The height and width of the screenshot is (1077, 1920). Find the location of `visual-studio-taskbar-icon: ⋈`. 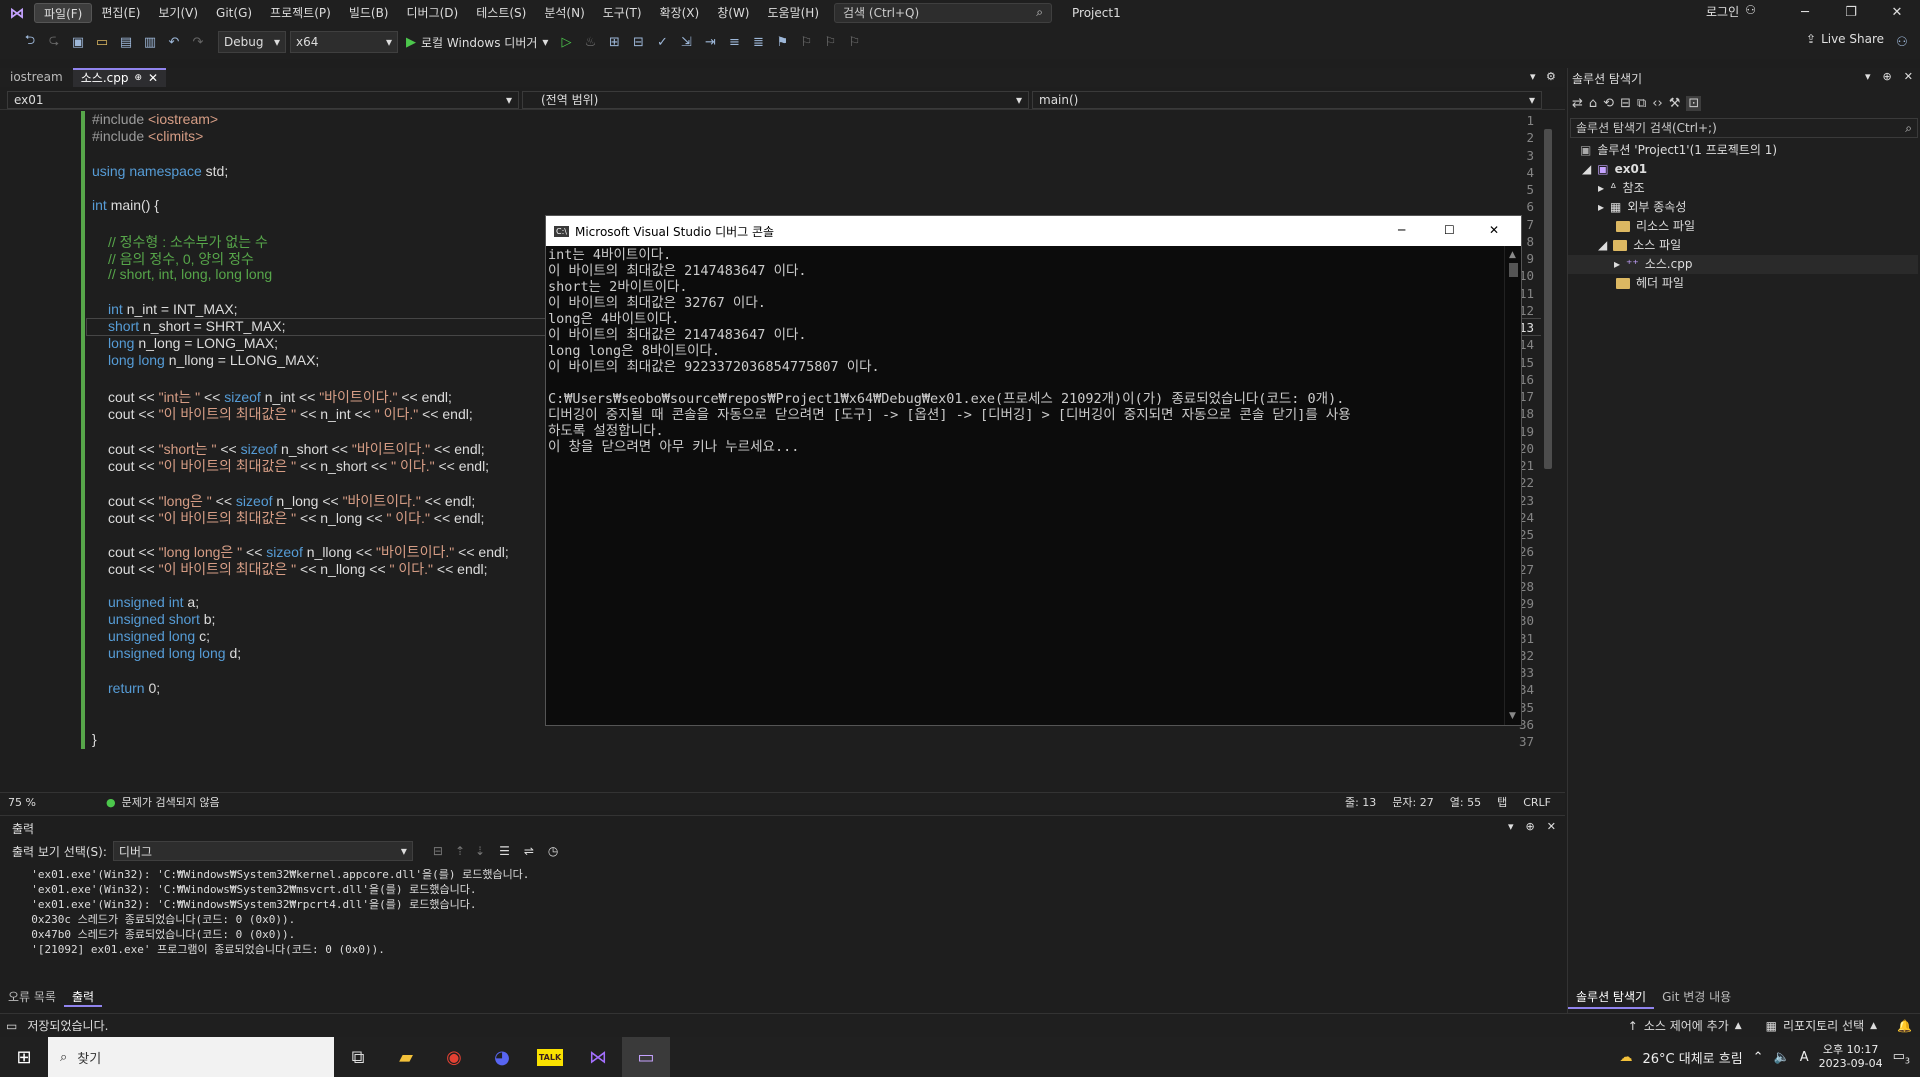

visual-studio-taskbar-icon: ⋈ is located at coordinates (598, 1057).